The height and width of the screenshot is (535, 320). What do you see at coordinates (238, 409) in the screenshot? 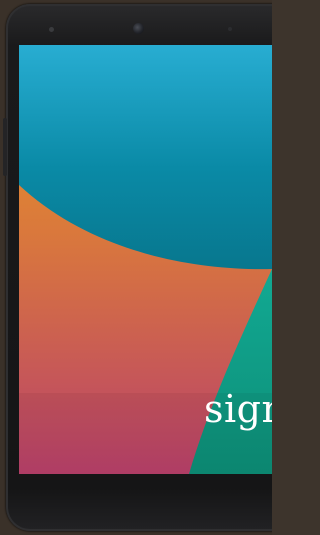
I see `sign-in-label: sign` at bounding box center [238, 409].